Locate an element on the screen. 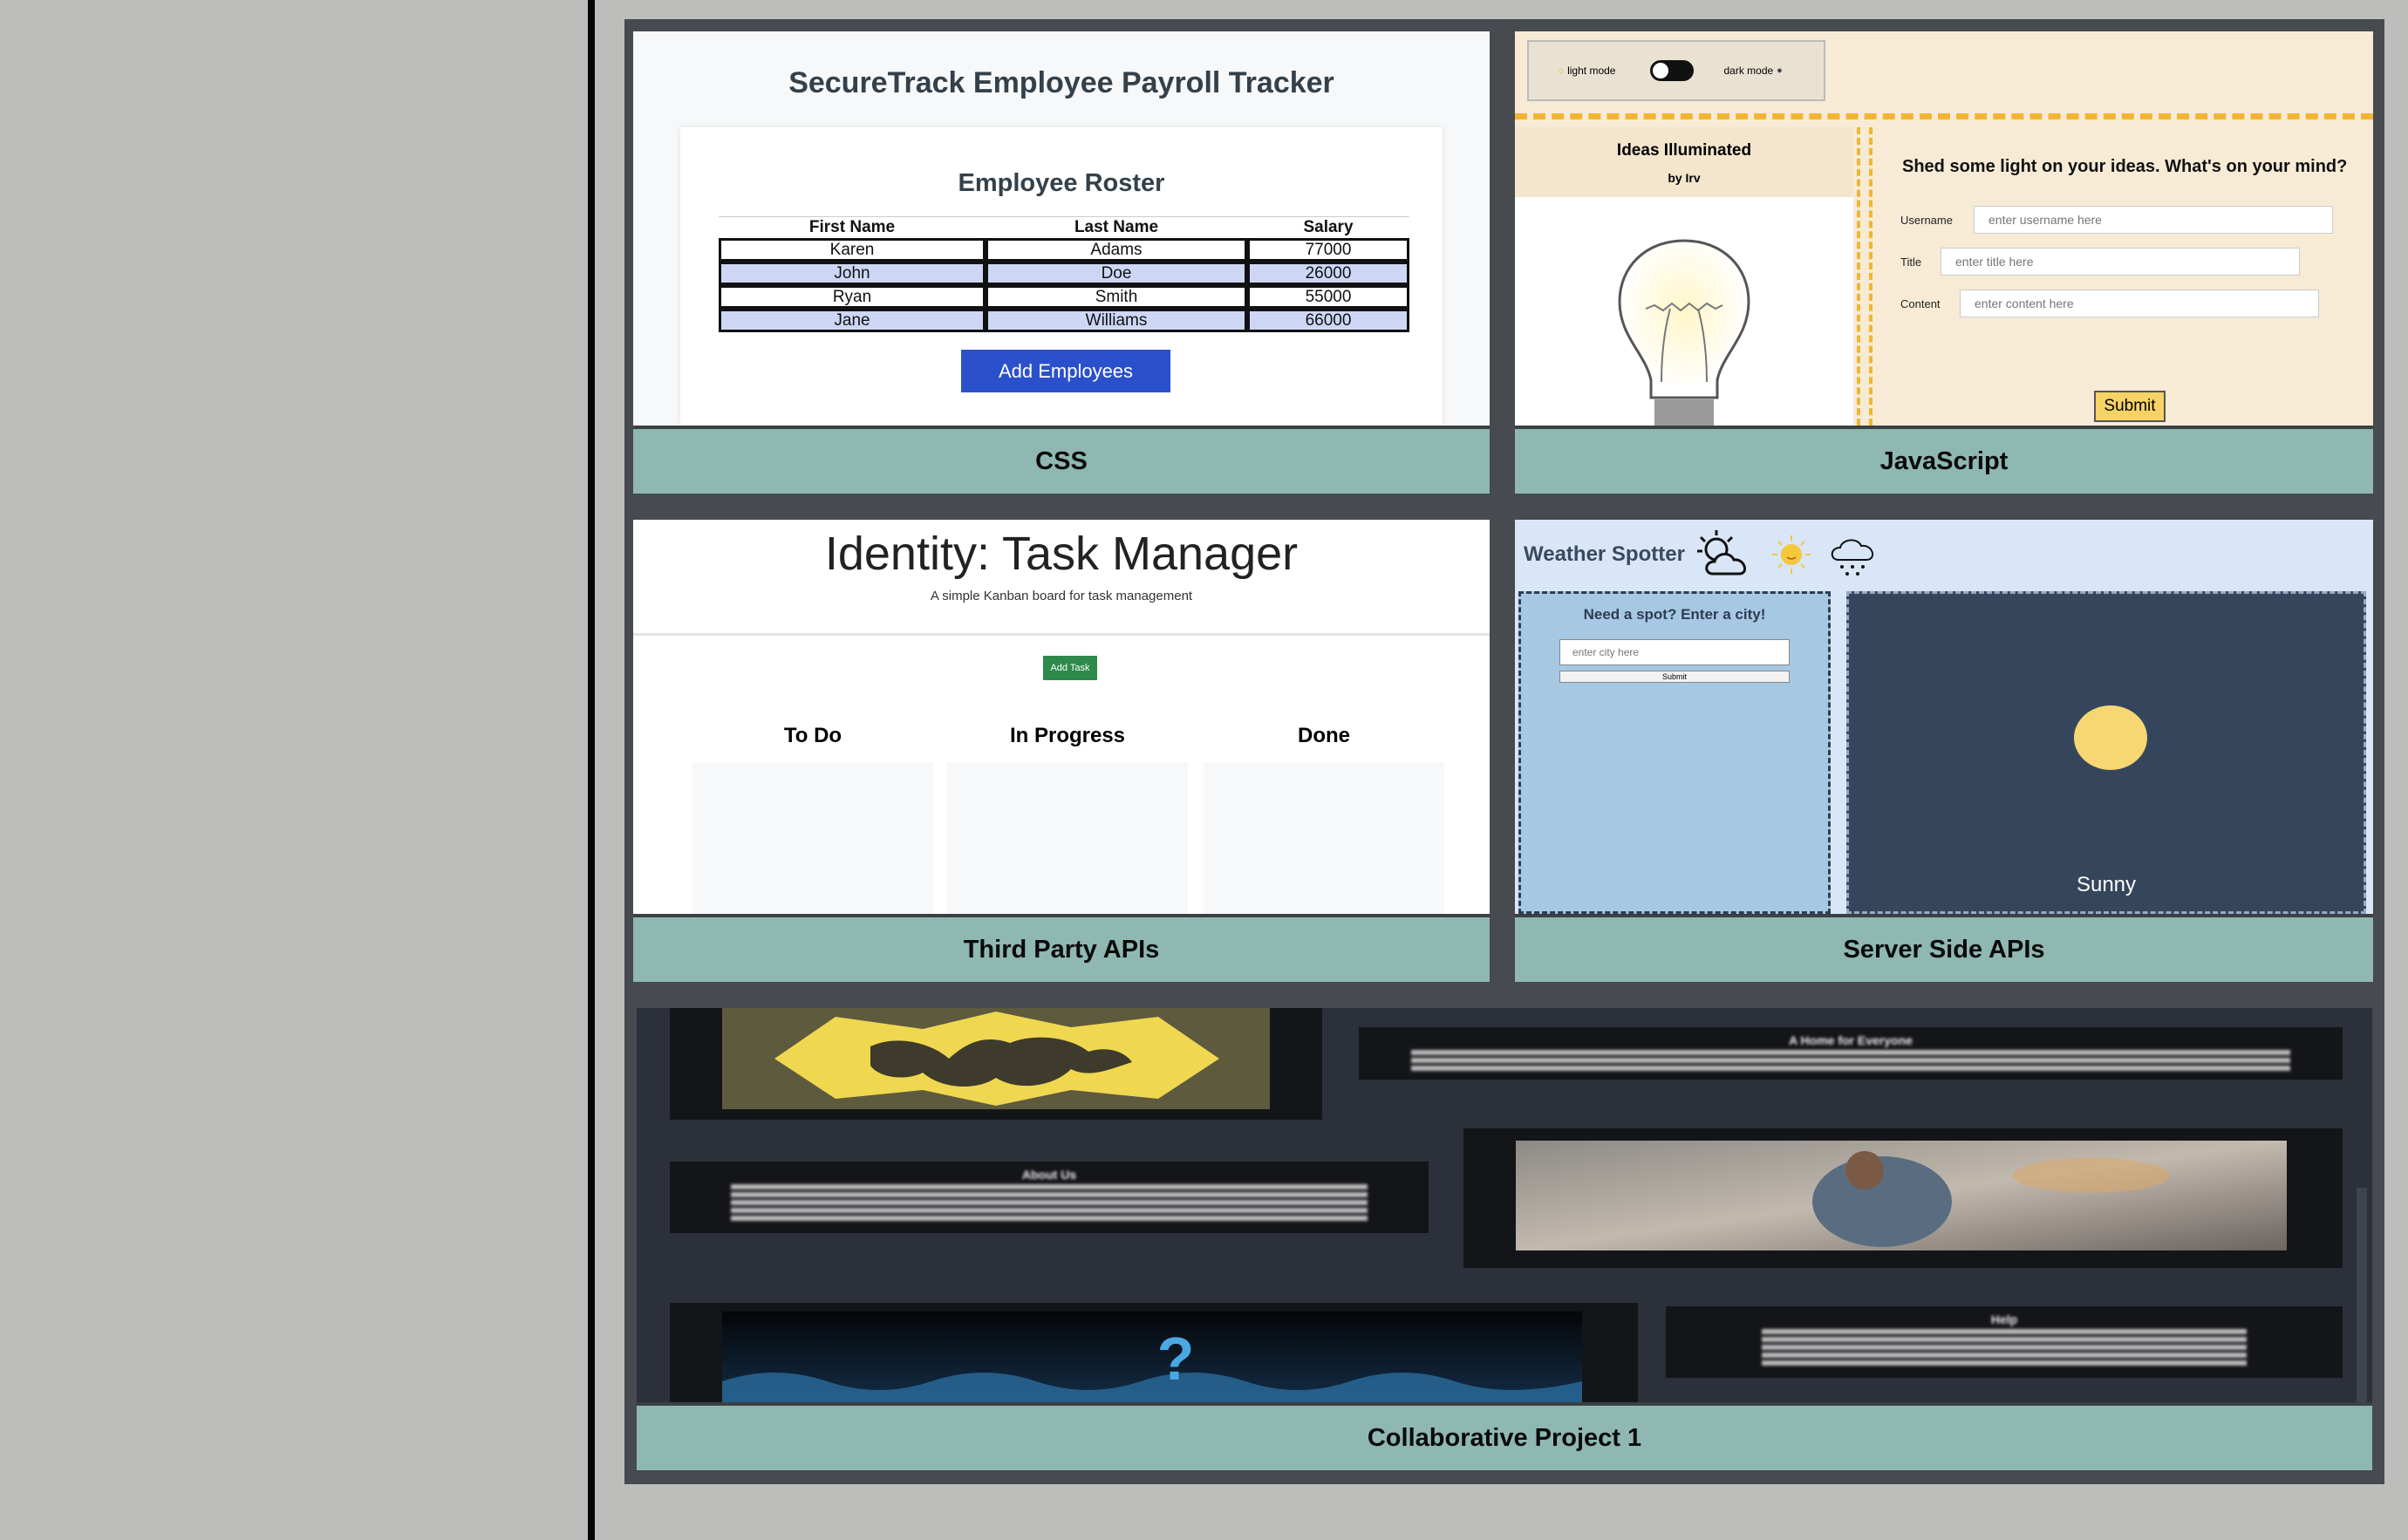 The image size is (2408, 1540). help-text-block: Help is located at coordinates (2004, 1342).